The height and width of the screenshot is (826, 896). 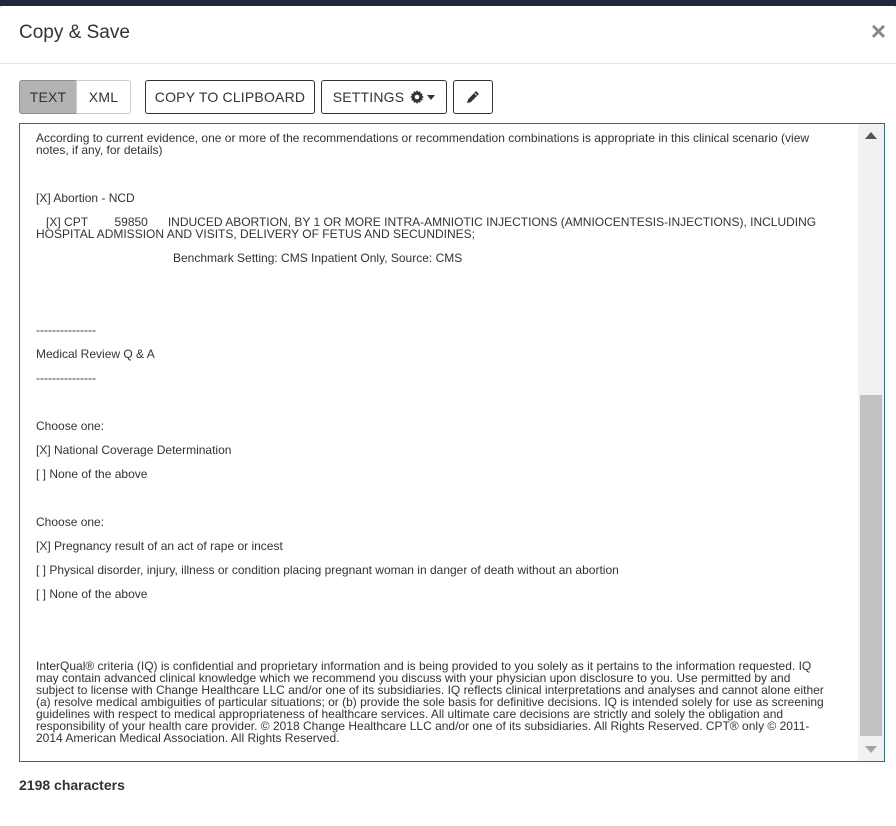 What do you see at coordinates (448, 35) in the screenshot?
I see `dialog-header: Copy & Save ×` at bounding box center [448, 35].